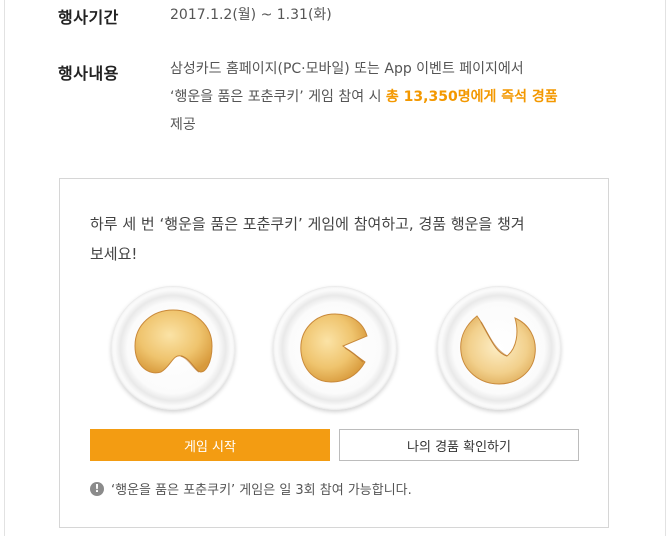 This screenshot has height=536, width=669. What do you see at coordinates (665, 268) in the screenshot?
I see `page-border-right` at bounding box center [665, 268].